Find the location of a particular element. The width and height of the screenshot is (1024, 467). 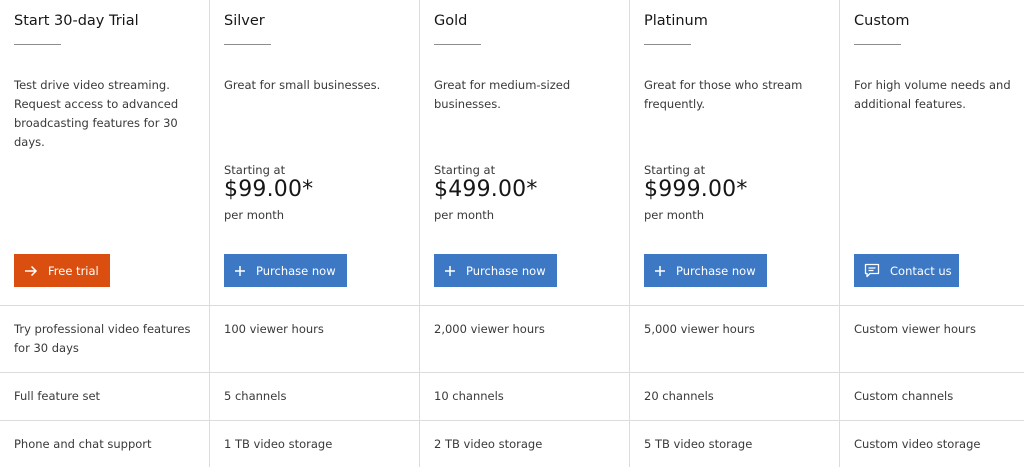

feature-cell: 5 channels is located at coordinates (315, 397).